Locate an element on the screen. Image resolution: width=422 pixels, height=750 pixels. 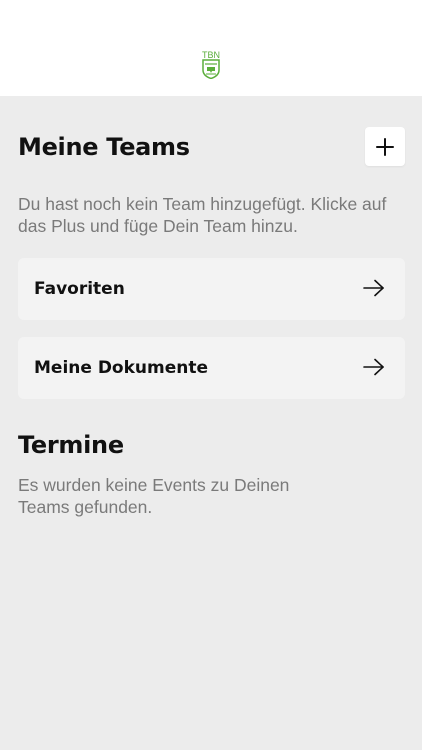
club-crest-icon is located at coordinates (211, 69).